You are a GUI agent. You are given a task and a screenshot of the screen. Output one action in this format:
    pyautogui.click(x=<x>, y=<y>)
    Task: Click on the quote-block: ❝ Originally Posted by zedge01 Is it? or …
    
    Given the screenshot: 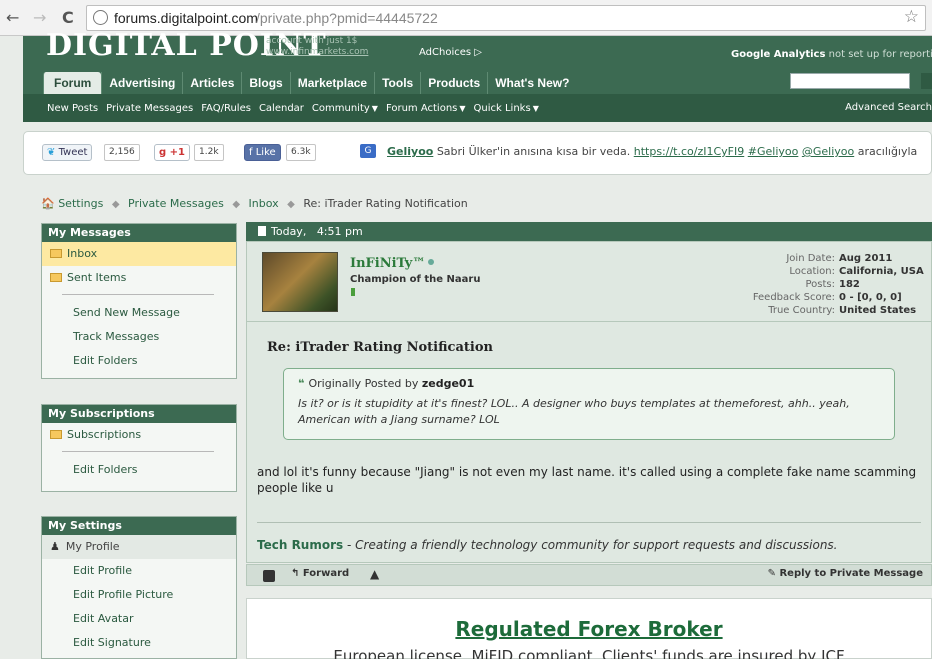 What is the action you would take?
    pyautogui.click(x=589, y=404)
    